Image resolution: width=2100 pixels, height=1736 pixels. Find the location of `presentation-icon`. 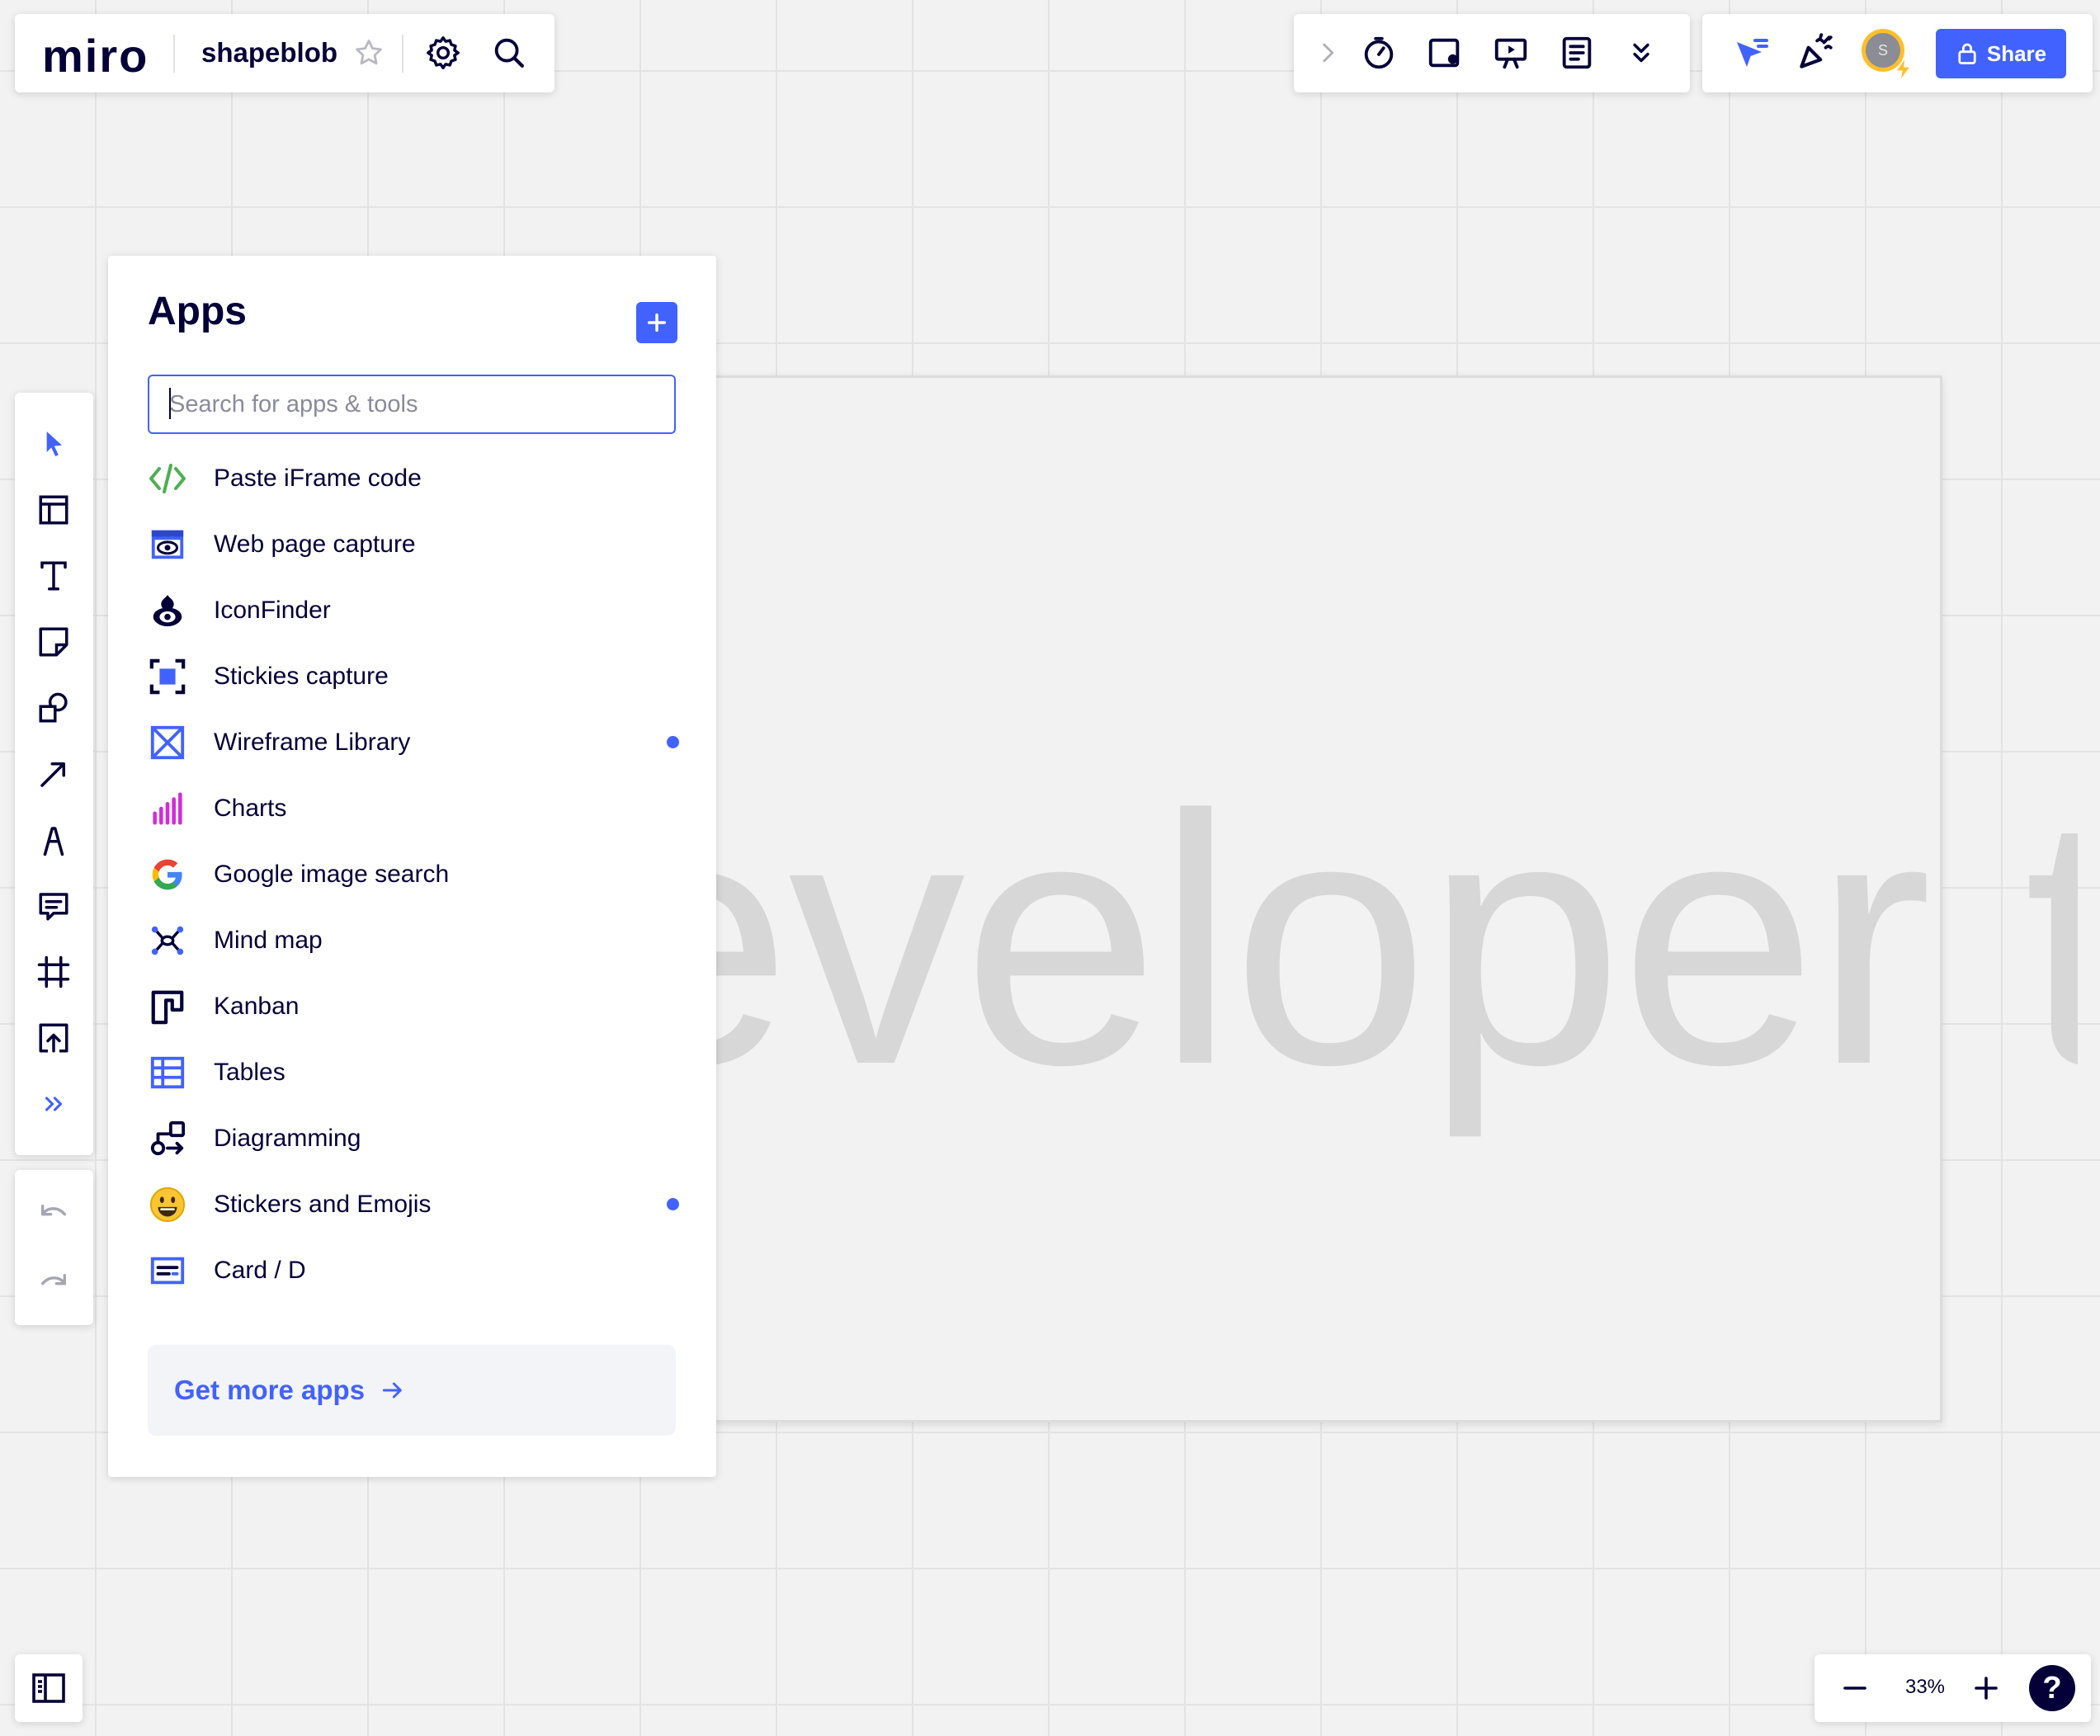

presentation-icon is located at coordinates (1511, 53).